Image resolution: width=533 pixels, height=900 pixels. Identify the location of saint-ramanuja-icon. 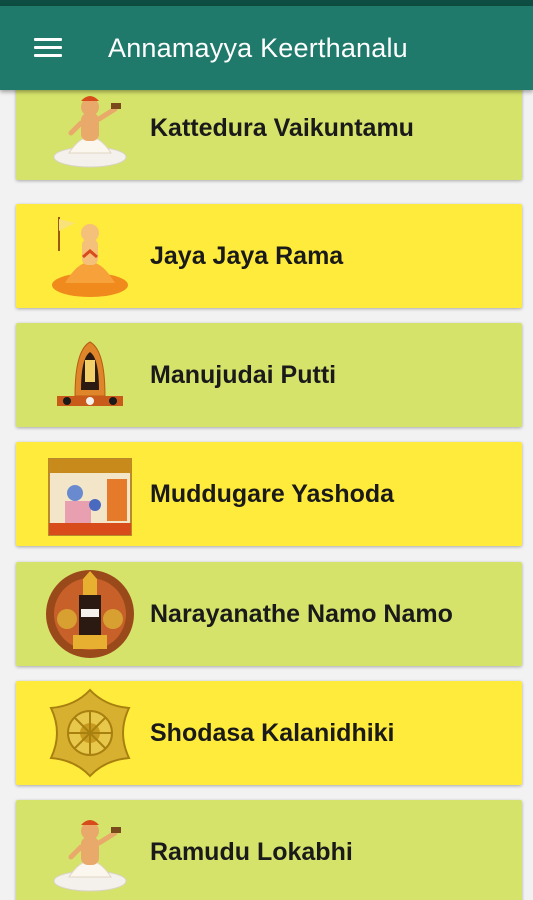
(90, 256).